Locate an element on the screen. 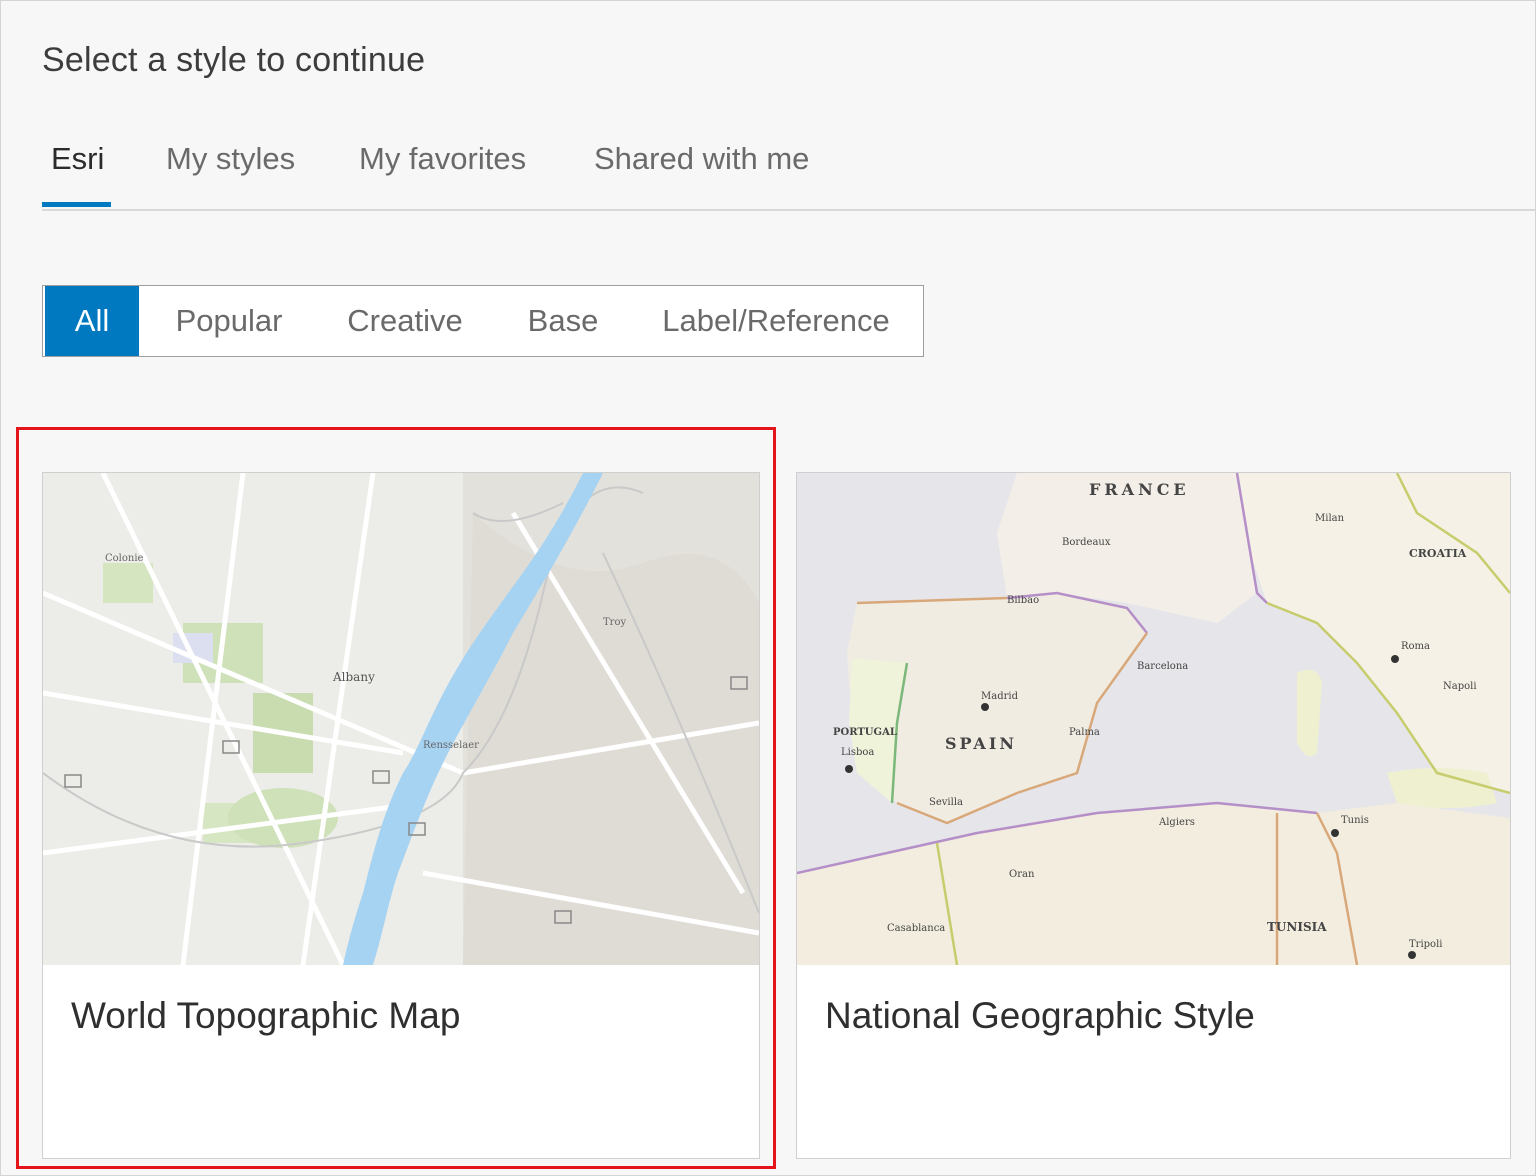 This screenshot has height=1176, width=1536. style-card-name: National Geographic Style is located at coordinates (1040, 1015).